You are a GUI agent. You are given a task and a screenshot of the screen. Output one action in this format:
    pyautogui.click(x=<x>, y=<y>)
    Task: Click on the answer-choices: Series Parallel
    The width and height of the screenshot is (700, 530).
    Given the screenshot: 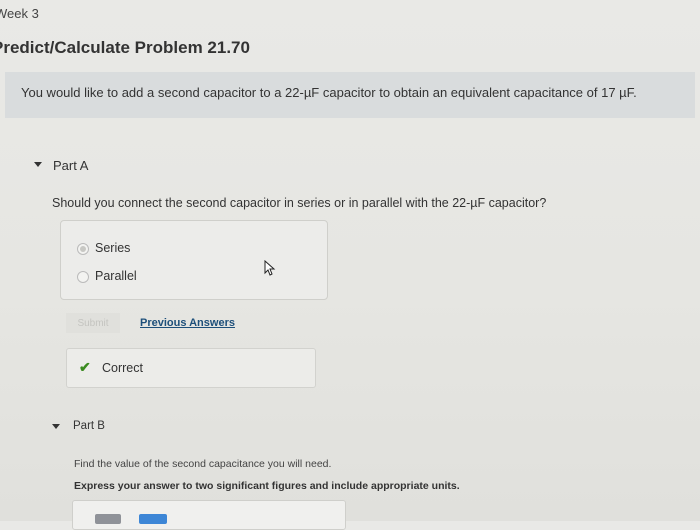 What is the action you would take?
    pyautogui.click(x=194, y=260)
    